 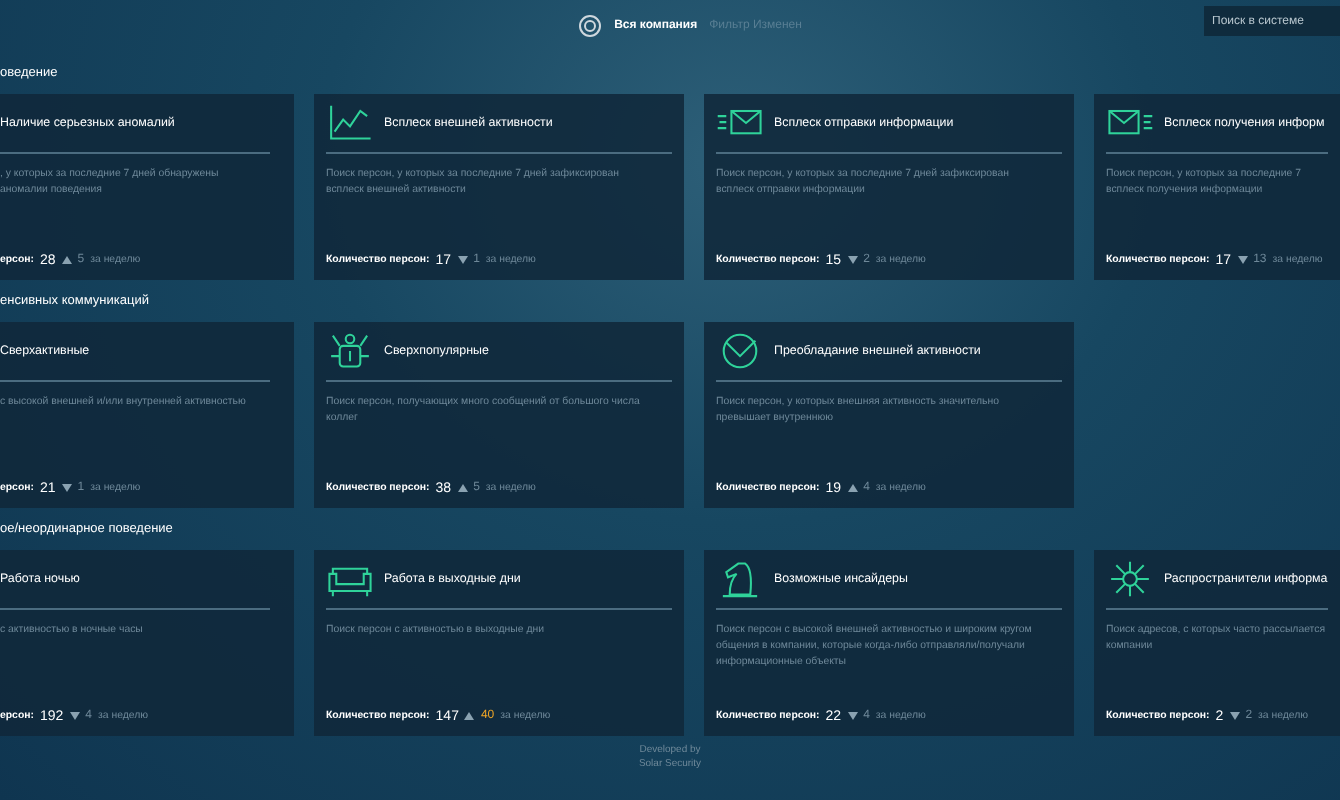 What do you see at coordinates (350, 351) in the screenshot?
I see `robot-icon` at bounding box center [350, 351].